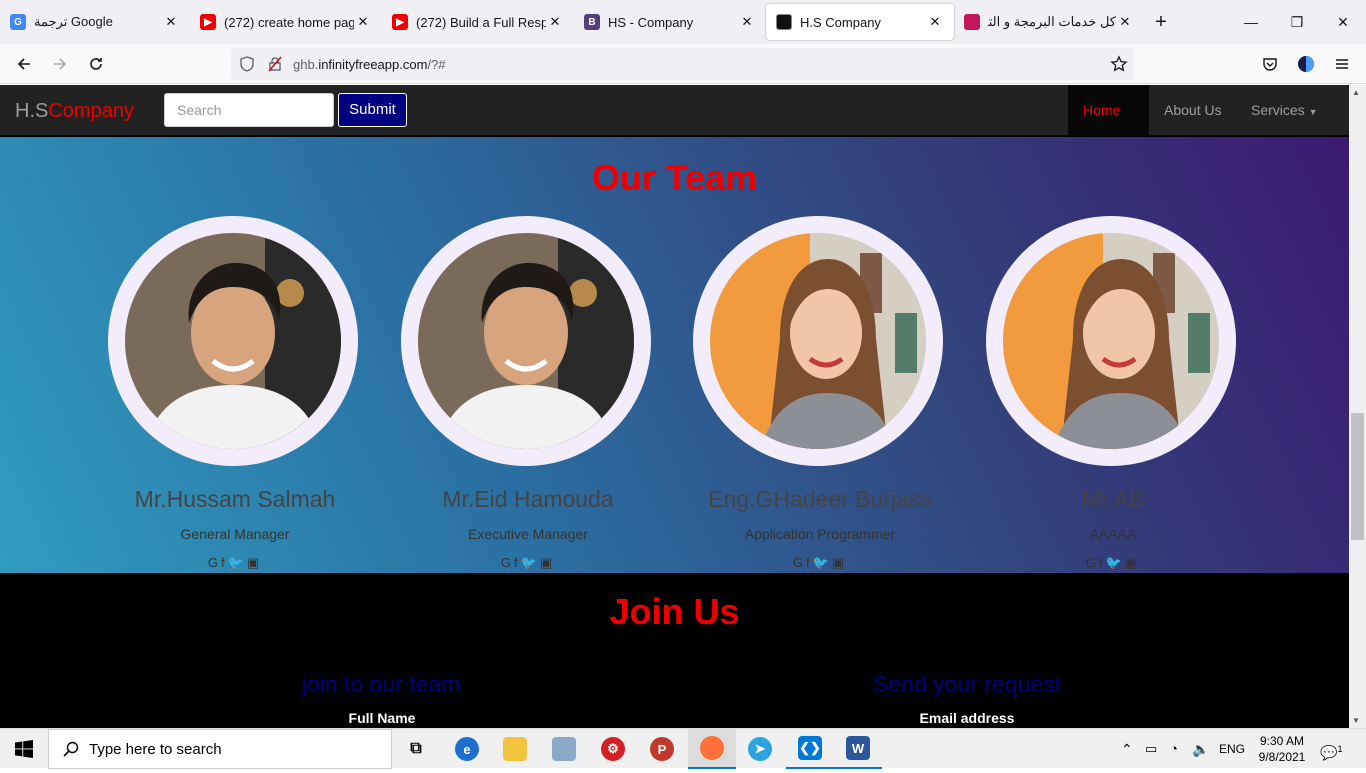  Describe the element at coordinates (1357, 406) in the screenshot. I see `page-scrollbar` at that location.